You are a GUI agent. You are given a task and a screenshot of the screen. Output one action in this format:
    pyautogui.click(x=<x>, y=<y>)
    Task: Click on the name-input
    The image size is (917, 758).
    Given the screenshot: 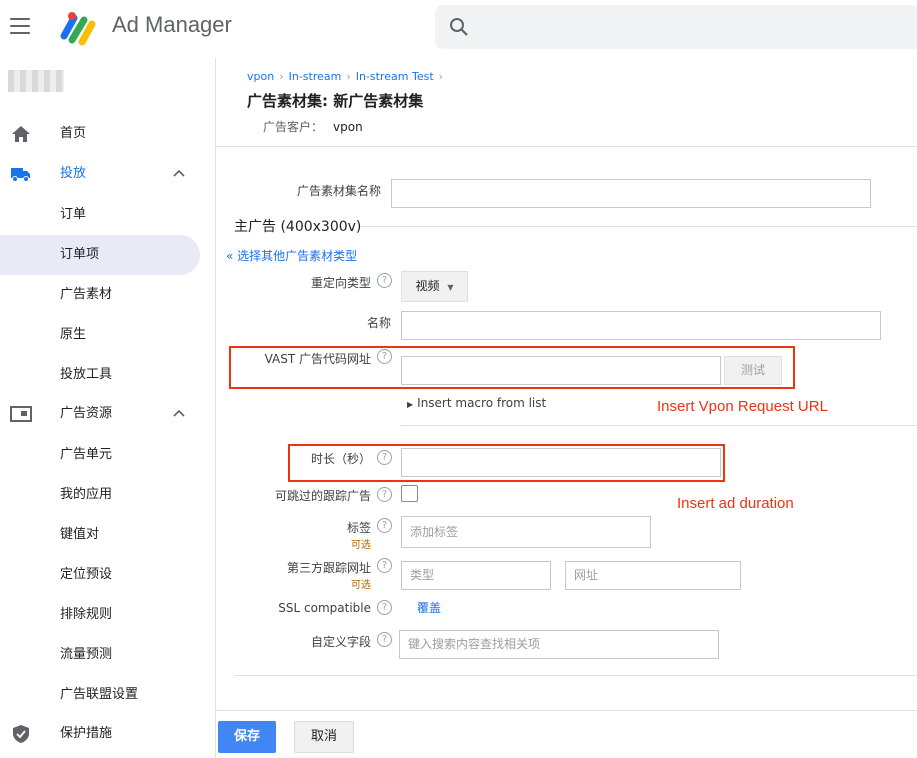 What is the action you would take?
    pyautogui.click(x=641, y=325)
    